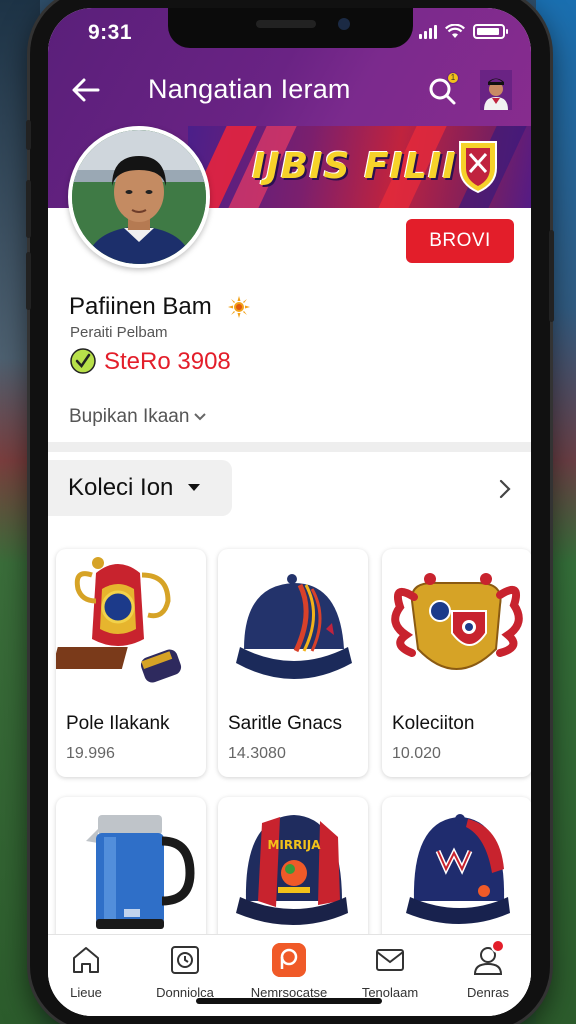  Describe the element at coordinates (289, 1001) in the screenshot. I see `home-indicator` at that location.